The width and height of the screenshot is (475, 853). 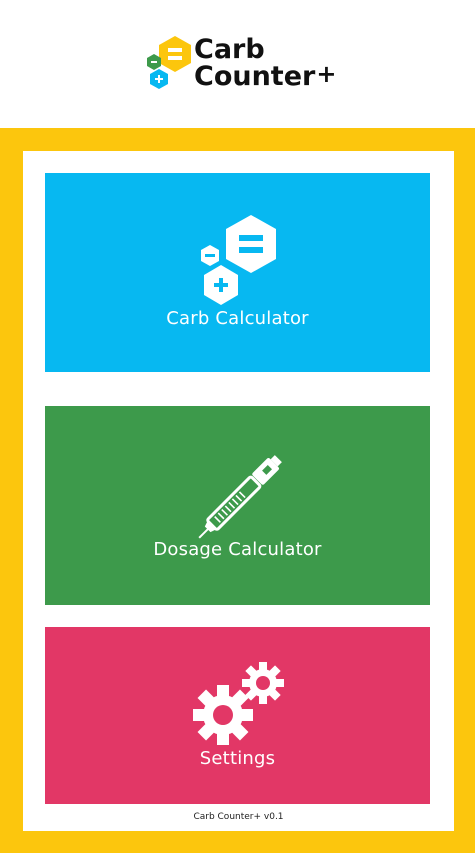 I want to click on version-footer: Carb Counter+ v0.1, so click(x=238, y=817).